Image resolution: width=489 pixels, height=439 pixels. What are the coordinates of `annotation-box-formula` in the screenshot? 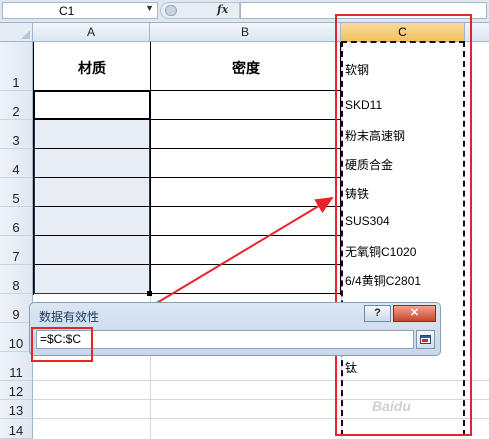 It's located at (62, 344).